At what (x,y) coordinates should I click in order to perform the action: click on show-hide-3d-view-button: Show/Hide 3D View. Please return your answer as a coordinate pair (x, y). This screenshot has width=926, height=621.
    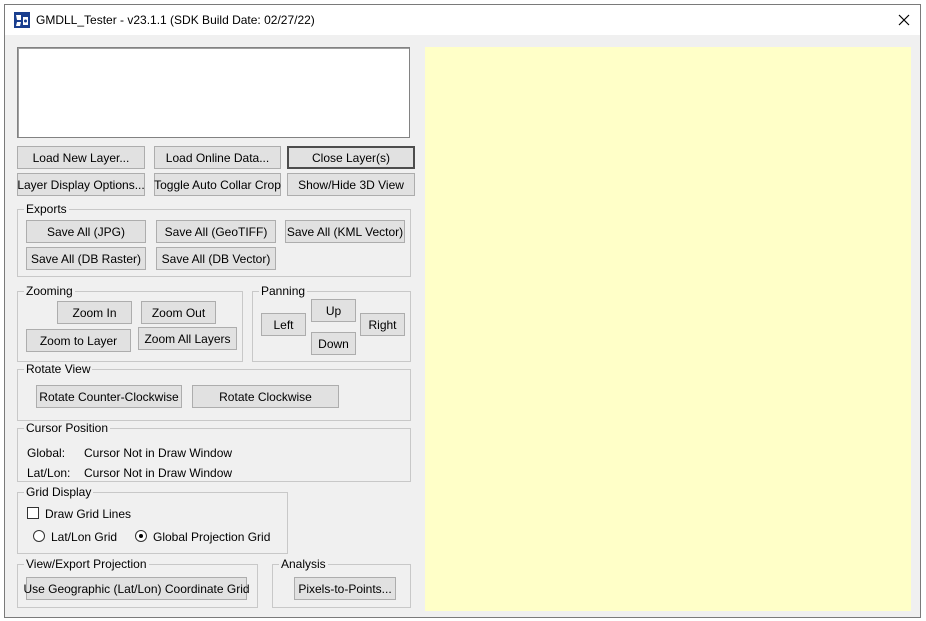
    Looking at the image, I should click on (351, 184).